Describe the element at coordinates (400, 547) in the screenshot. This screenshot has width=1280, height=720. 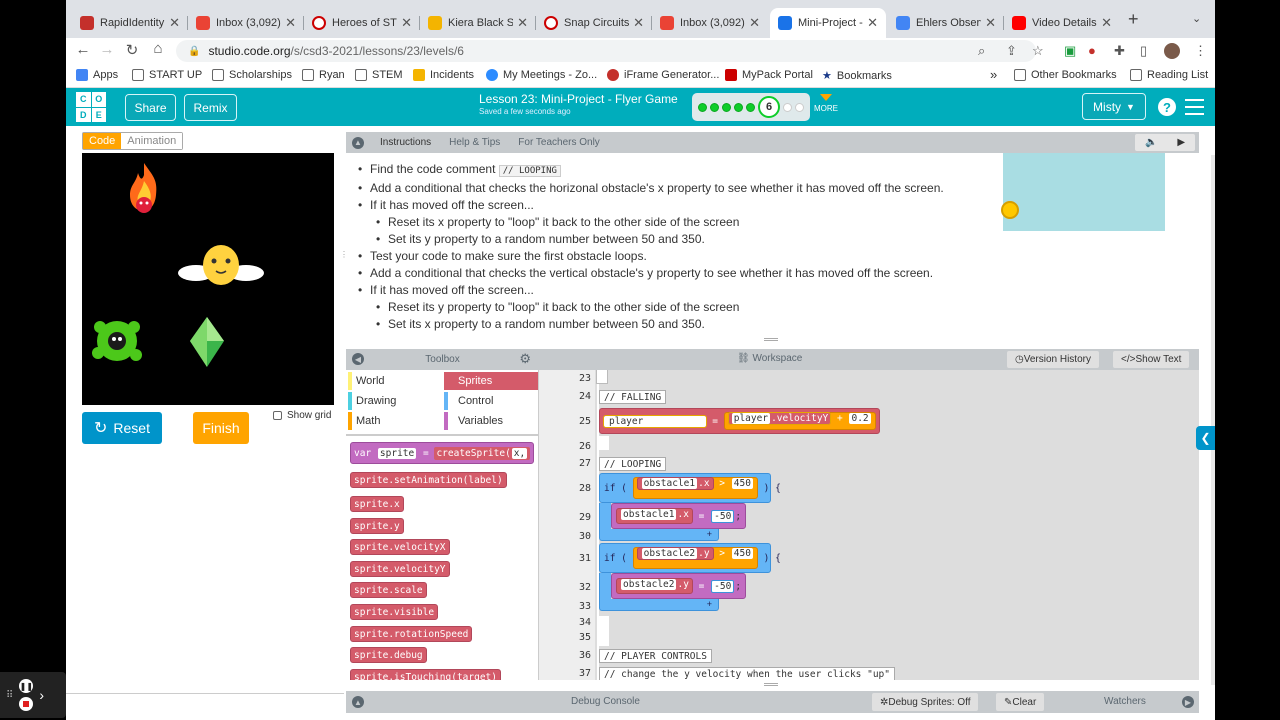
I see `sprite-velocityx-block: sprite.velocityX` at that location.